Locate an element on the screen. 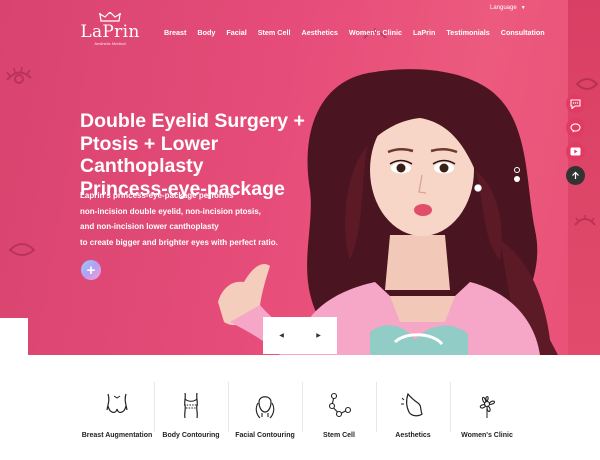 The height and width of the screenshot is (460, 600). more-button: + is located at coordinates (91, 270).